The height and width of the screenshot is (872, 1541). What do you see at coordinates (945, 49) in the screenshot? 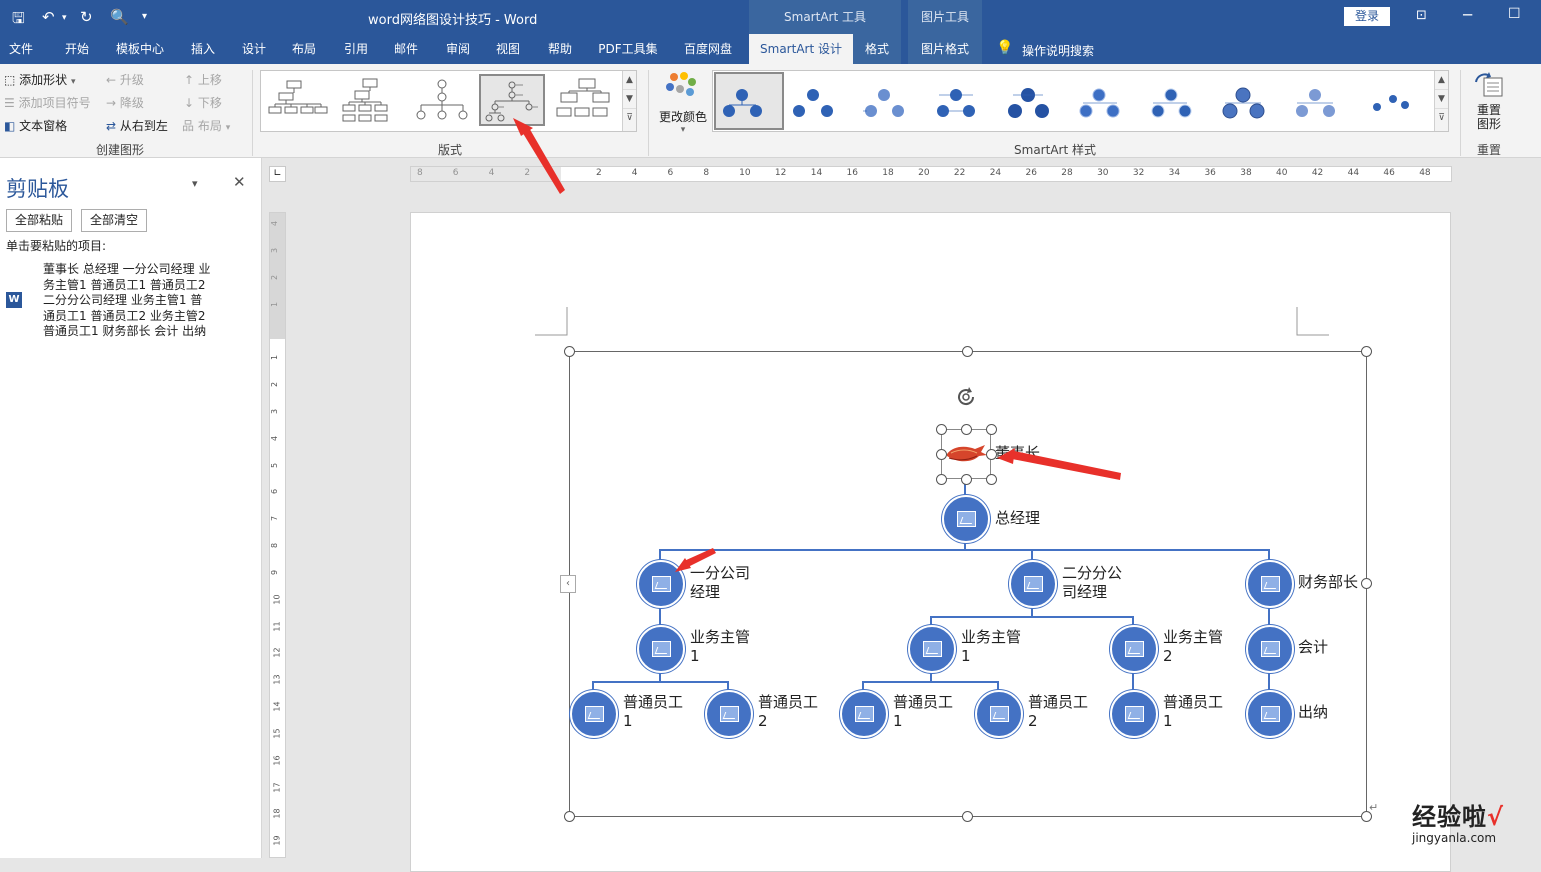
I see `tab-picture-format: 图片格式` at bounding box center [945, 49].